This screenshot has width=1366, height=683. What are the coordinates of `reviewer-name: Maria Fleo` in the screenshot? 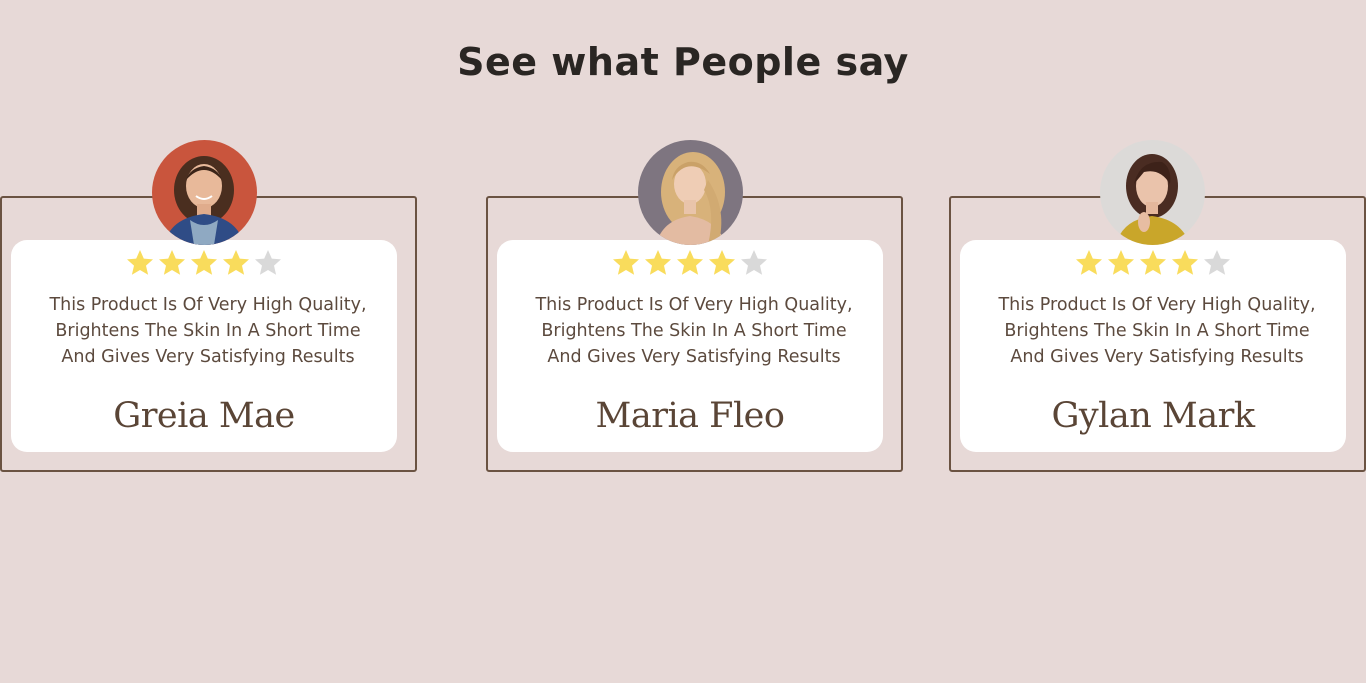 It's located at (690, 416).